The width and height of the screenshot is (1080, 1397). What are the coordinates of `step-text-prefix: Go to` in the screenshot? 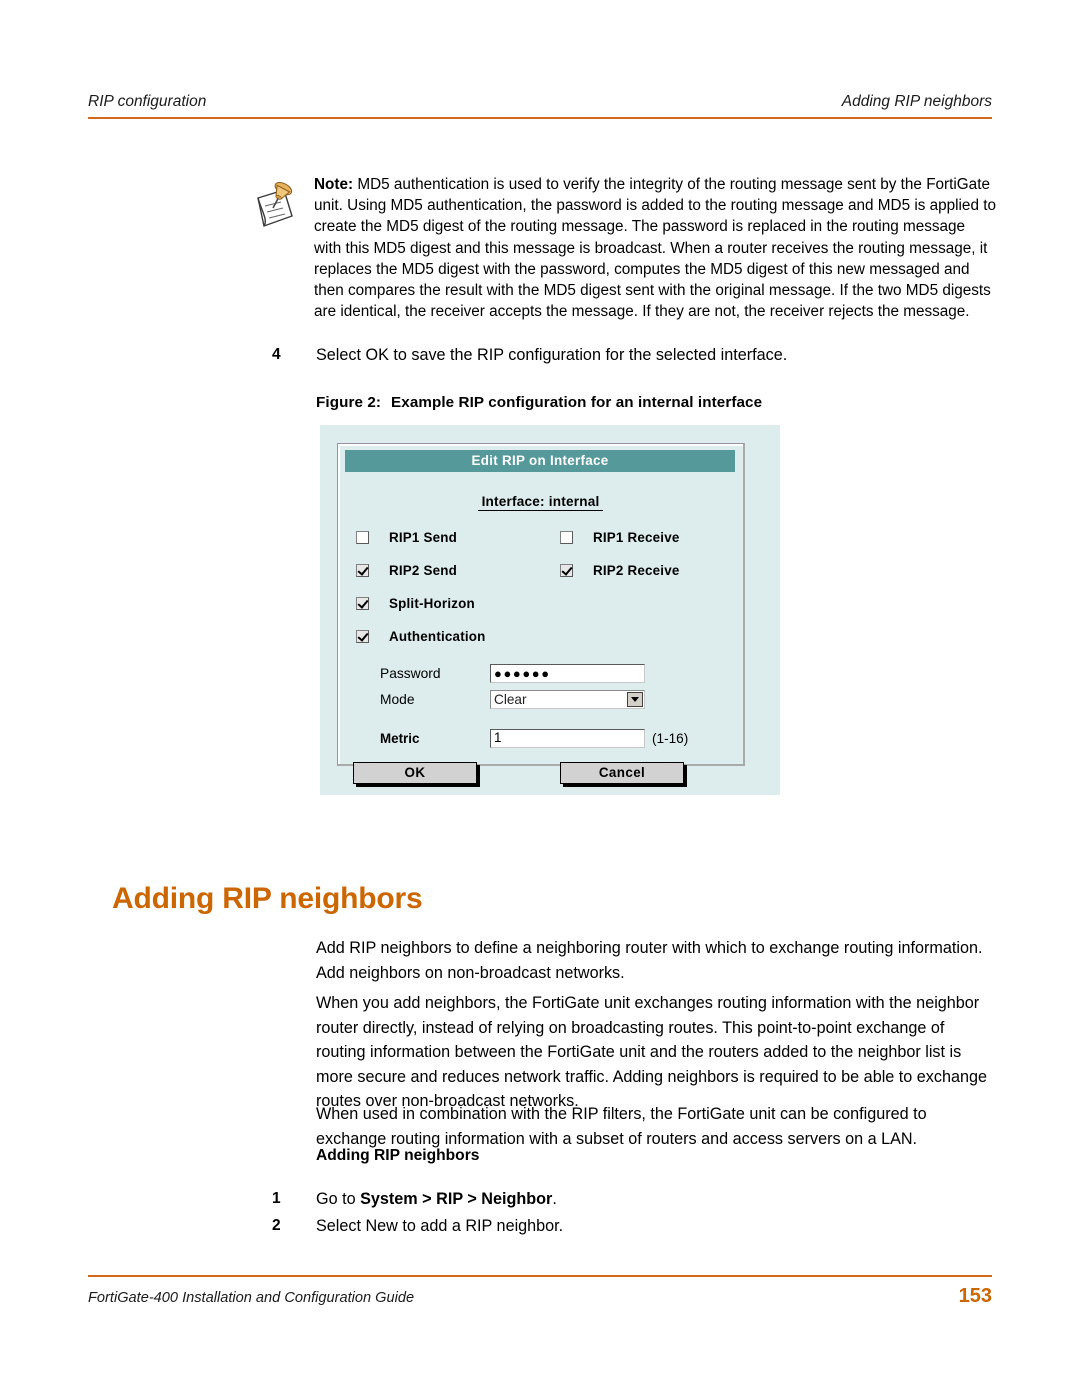 It's located at (338, 1199).